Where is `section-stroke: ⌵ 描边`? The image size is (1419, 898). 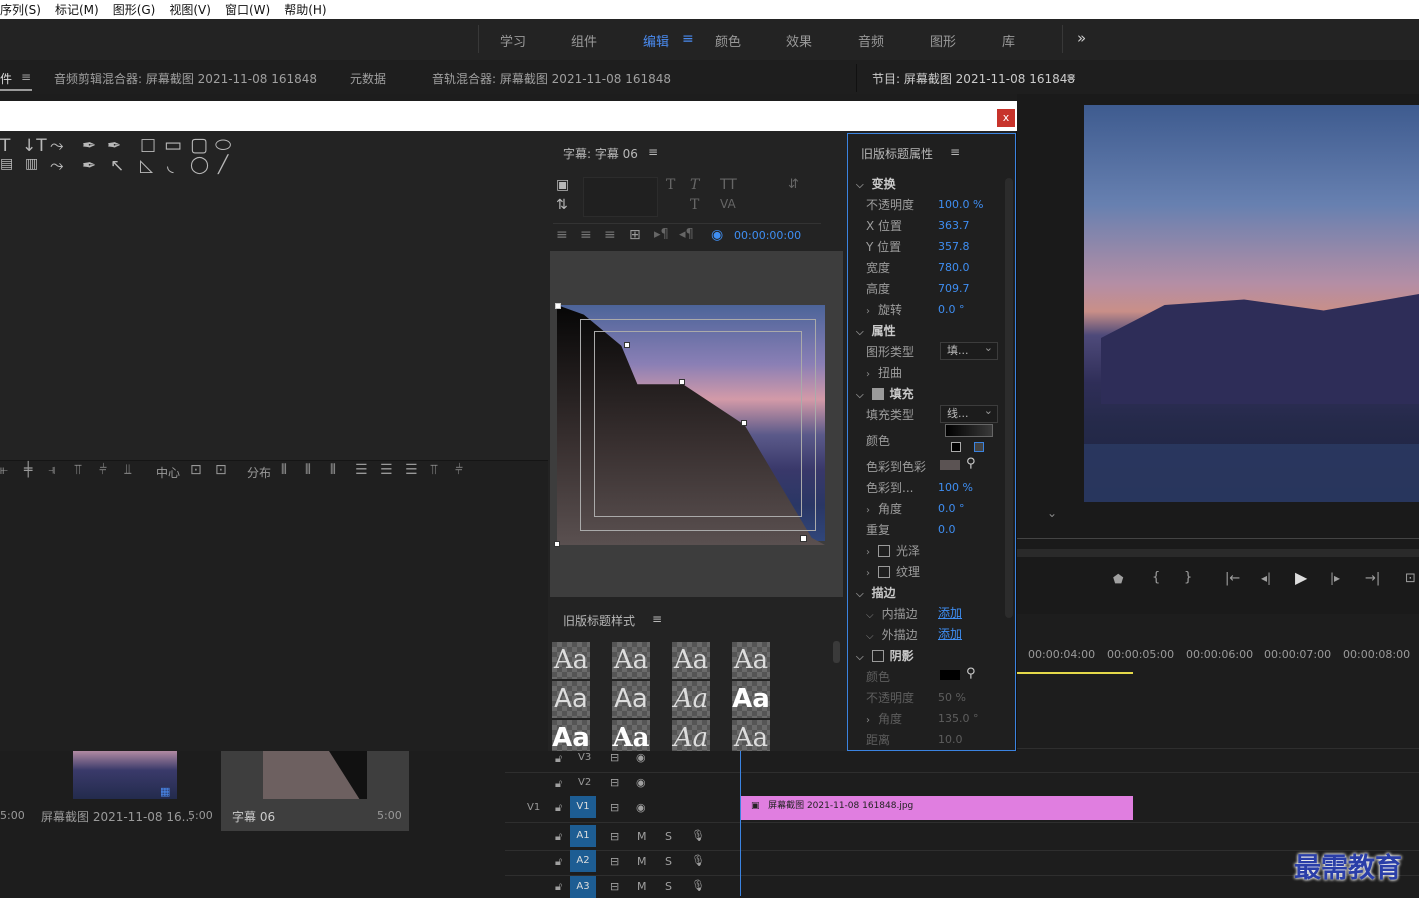
section-stroke: ⌵ 描边 is located at coordinates (876, 592).